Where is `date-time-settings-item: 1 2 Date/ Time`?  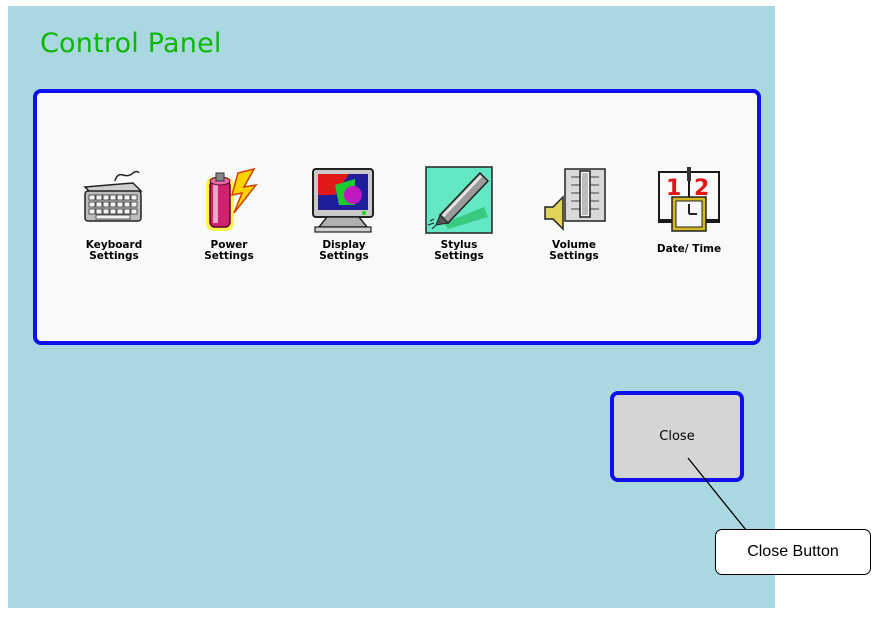 date-time-settings-item: 1 2 Date/ Time is located at coordinates (689, 210).